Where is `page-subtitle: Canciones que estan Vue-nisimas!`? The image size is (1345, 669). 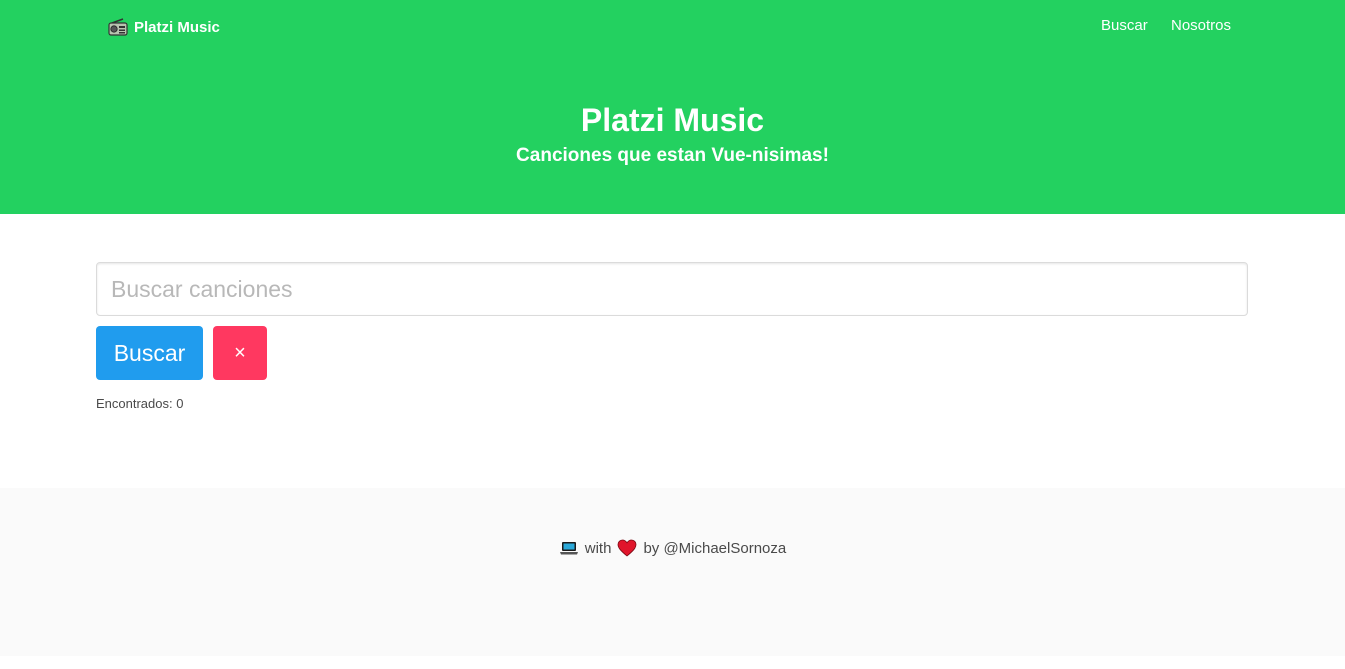
page-subtitle: Canciones que estan Vue-nisimas! is located at coordinates (672, 155).